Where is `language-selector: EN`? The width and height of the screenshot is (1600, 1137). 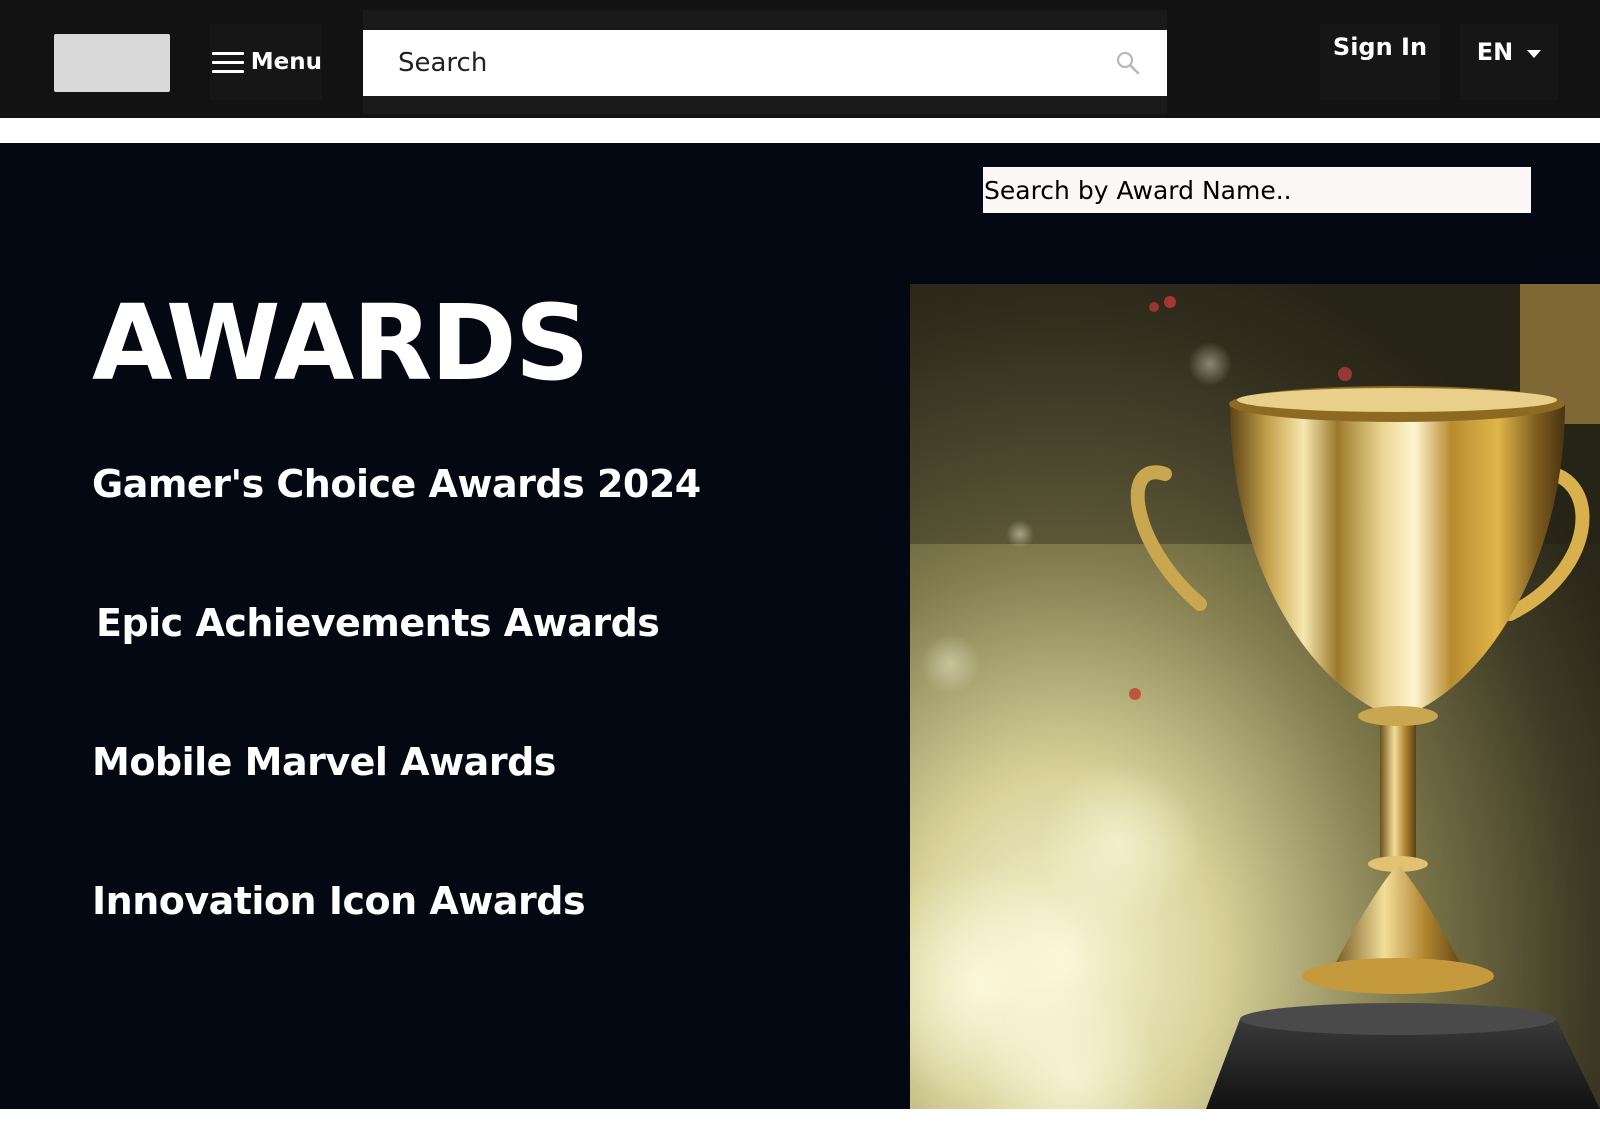
language-selector: EN is located at coordinates (1509, 62).